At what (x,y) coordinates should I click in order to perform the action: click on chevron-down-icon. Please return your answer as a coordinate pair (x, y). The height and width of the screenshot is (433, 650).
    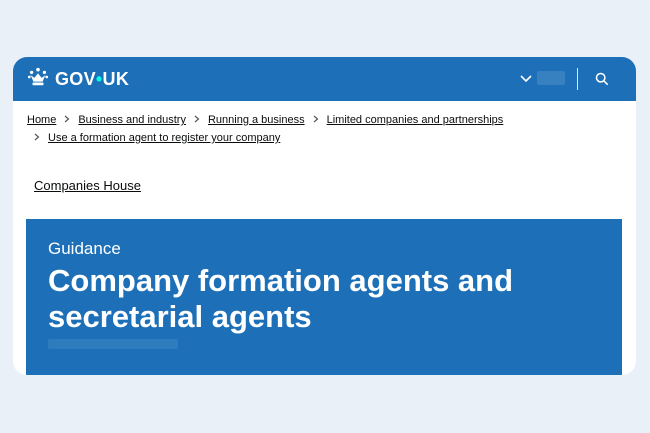
    Looking at the image, I should click on (526, 79).